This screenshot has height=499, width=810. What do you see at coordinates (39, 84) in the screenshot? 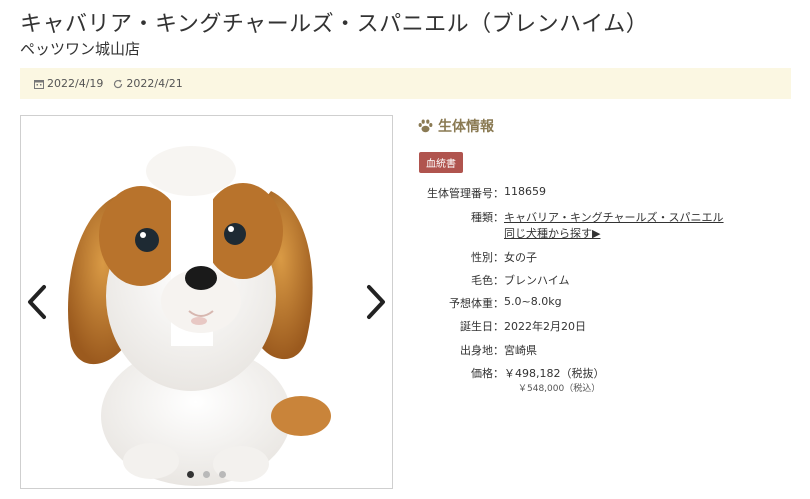
I see `calendar-icon` at bounding box center [39, 84].